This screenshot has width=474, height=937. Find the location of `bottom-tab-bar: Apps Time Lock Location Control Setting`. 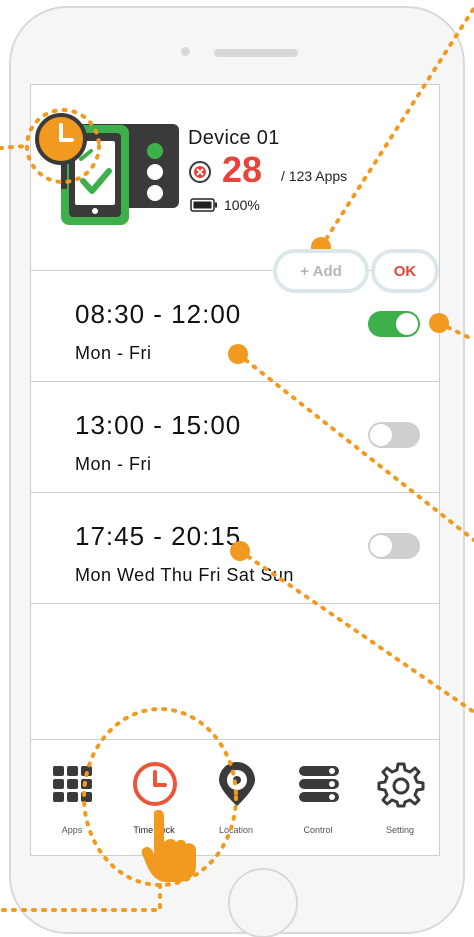

bottom-tab-bar: Apps Time Lock Location Control Setting is located at coordinates (235, 797).